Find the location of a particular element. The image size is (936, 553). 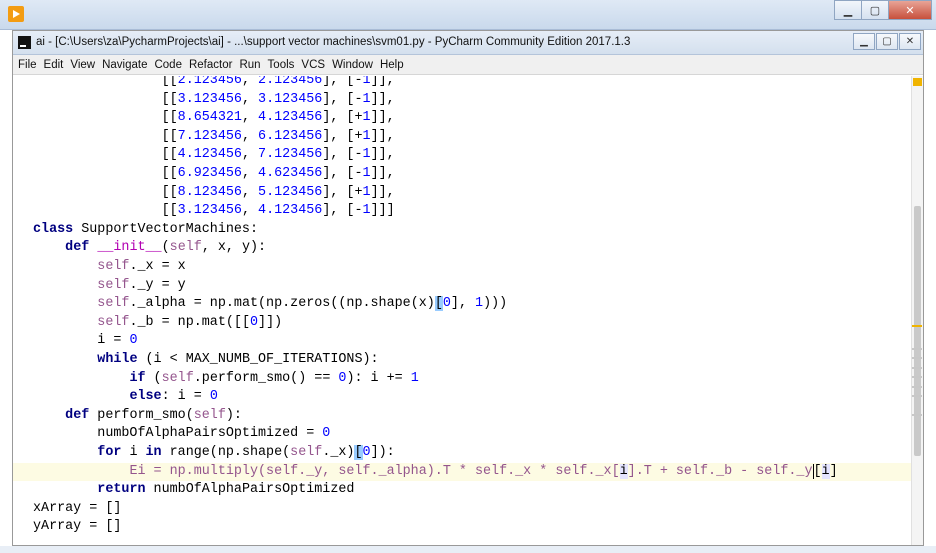

code-token: ].T + self._b - self._y is located at coordinates (720, 471).